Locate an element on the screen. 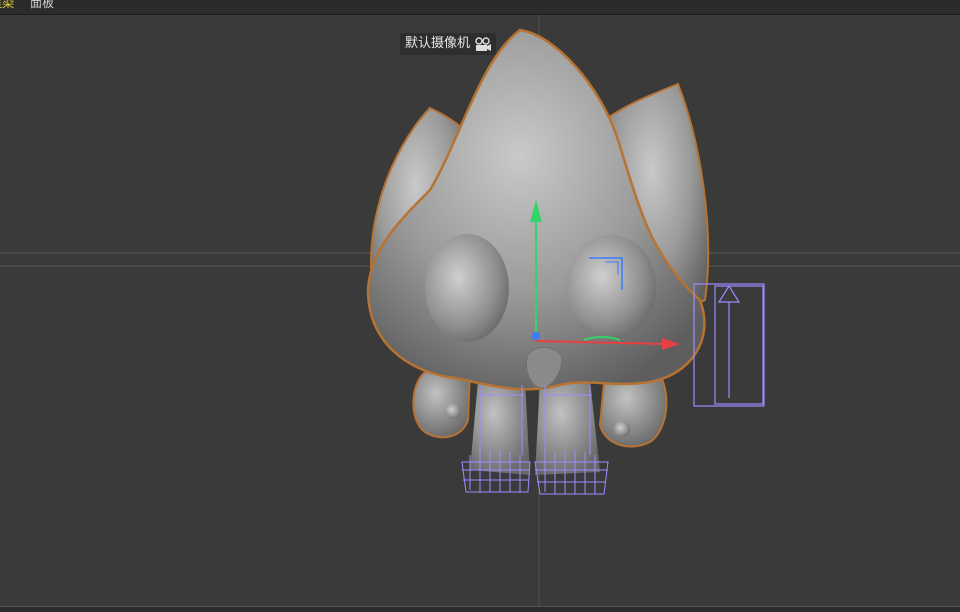 This screenshot has width=960, height=612. camera-icon is located at coordinates (483, 44).